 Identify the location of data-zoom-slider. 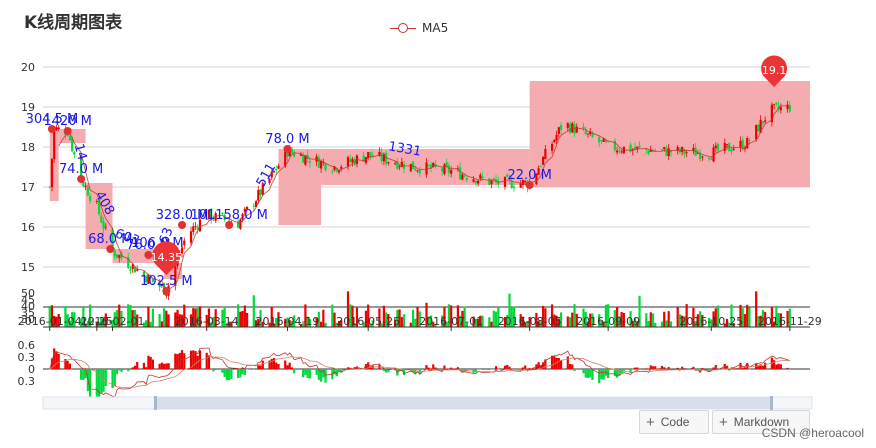
(427, 403).